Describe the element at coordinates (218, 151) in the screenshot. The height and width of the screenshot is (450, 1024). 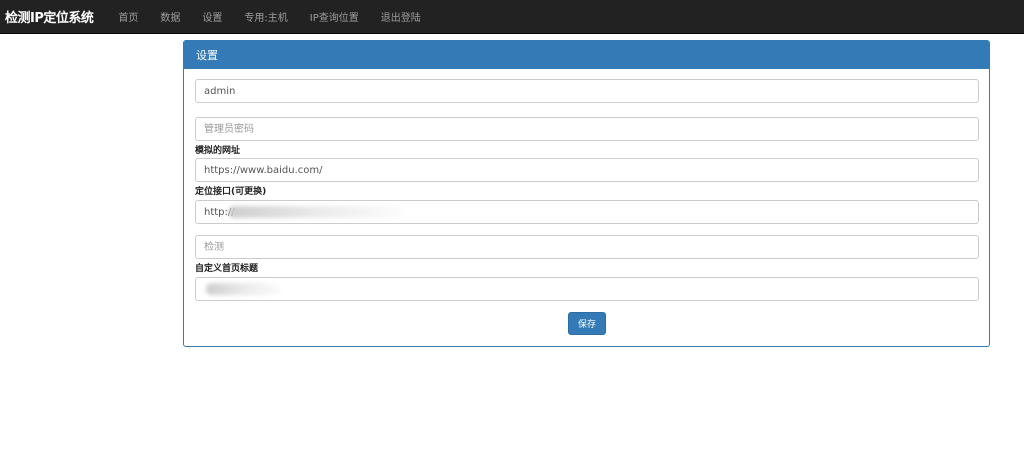
I see `mock-url-label: 模拟的网址` at that location.